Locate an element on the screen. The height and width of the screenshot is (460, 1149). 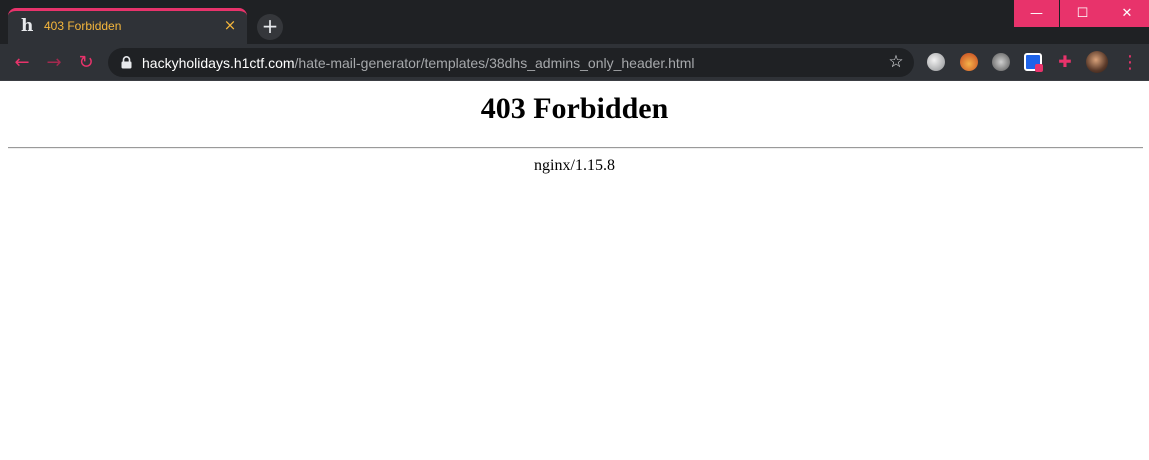
bookmark-star-icon: ☆ is located at coordinates (896, 62).